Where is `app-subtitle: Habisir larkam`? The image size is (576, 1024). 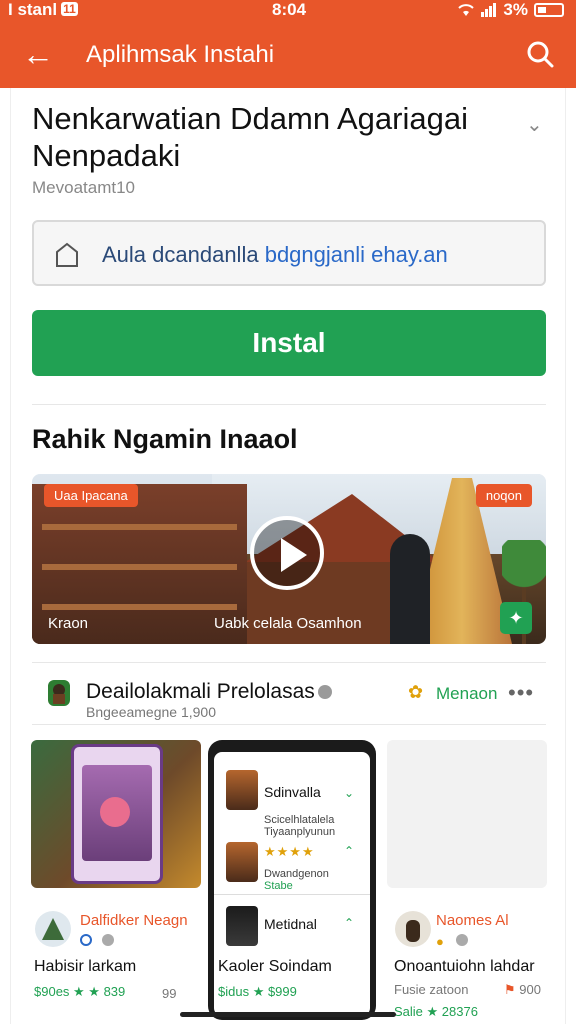 app-subtitle: Habisir larkam is located at coordinates (85, 966).